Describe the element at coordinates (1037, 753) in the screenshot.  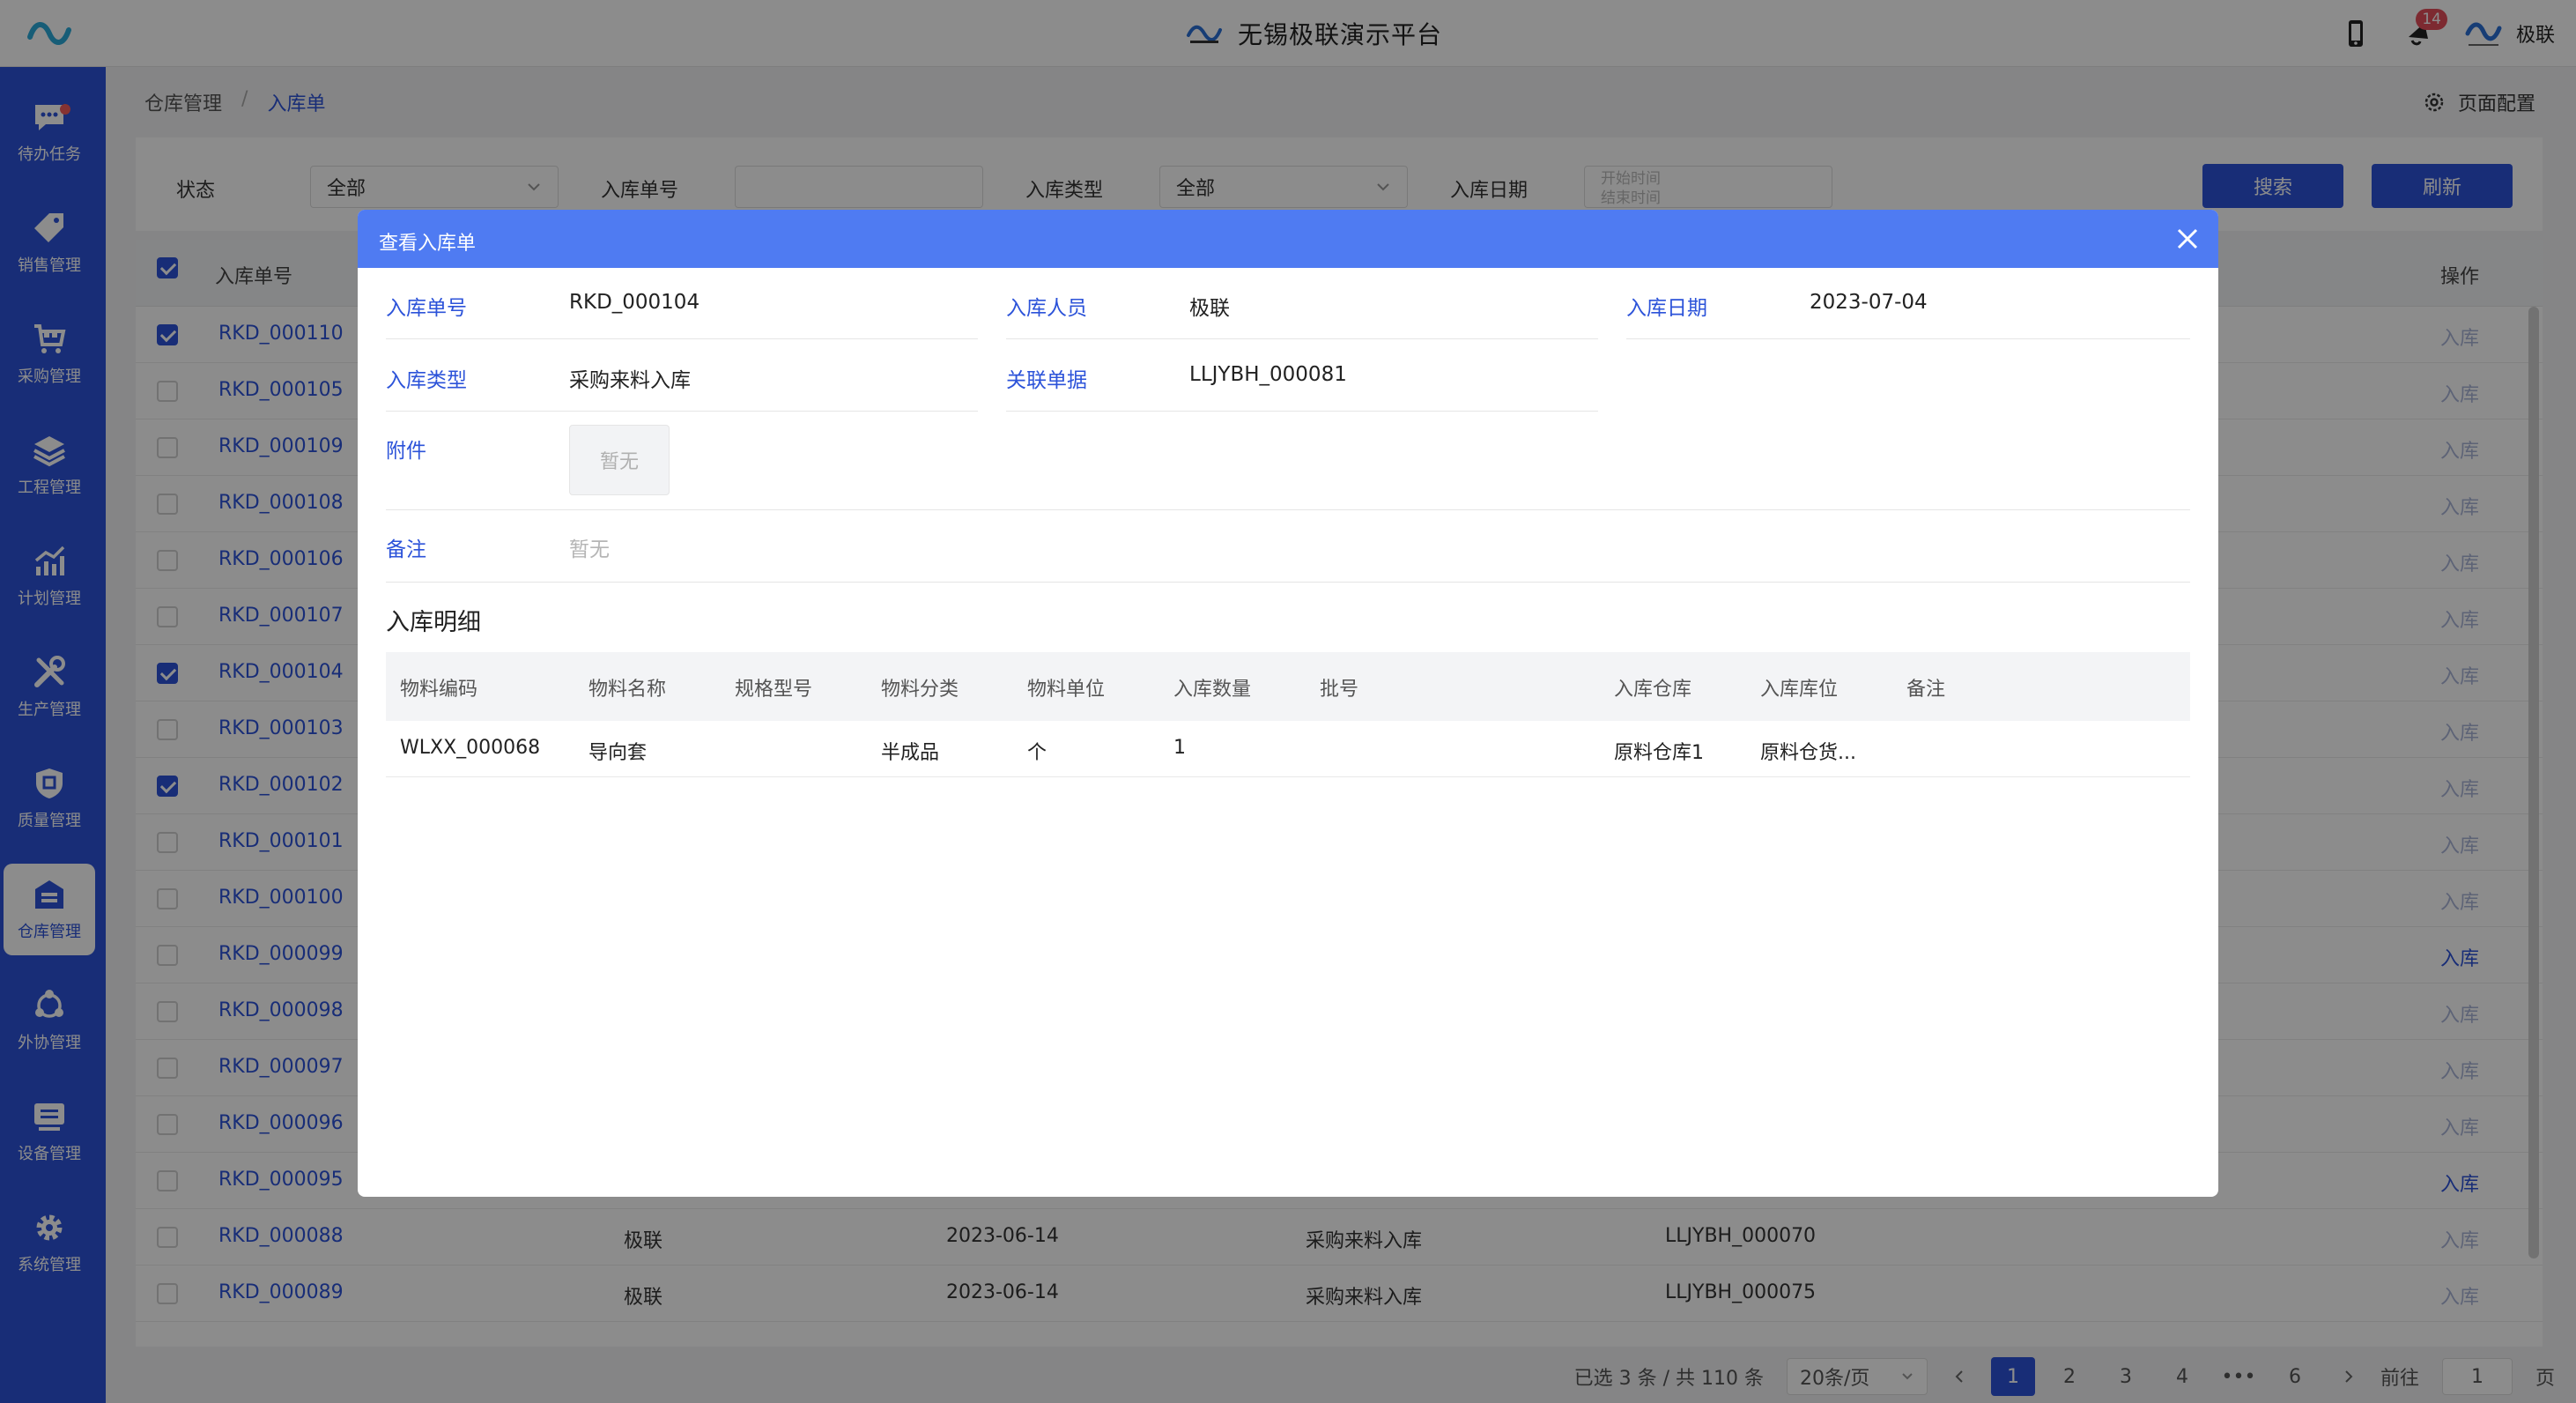
I see `detail-cell: 个` at that location.